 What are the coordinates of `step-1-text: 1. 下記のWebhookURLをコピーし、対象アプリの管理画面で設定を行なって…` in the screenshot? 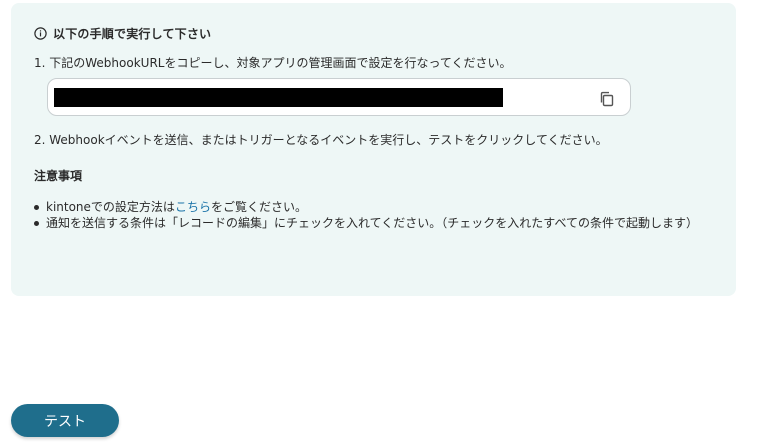 It's located at (273, 63).